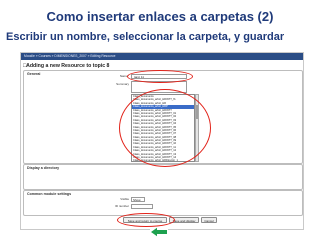 The image size is (320, 240). What do you see at coordinates (121, 206) in the screenshot?
I see `id-number-label: ID number` at bounding box center [121, 206].